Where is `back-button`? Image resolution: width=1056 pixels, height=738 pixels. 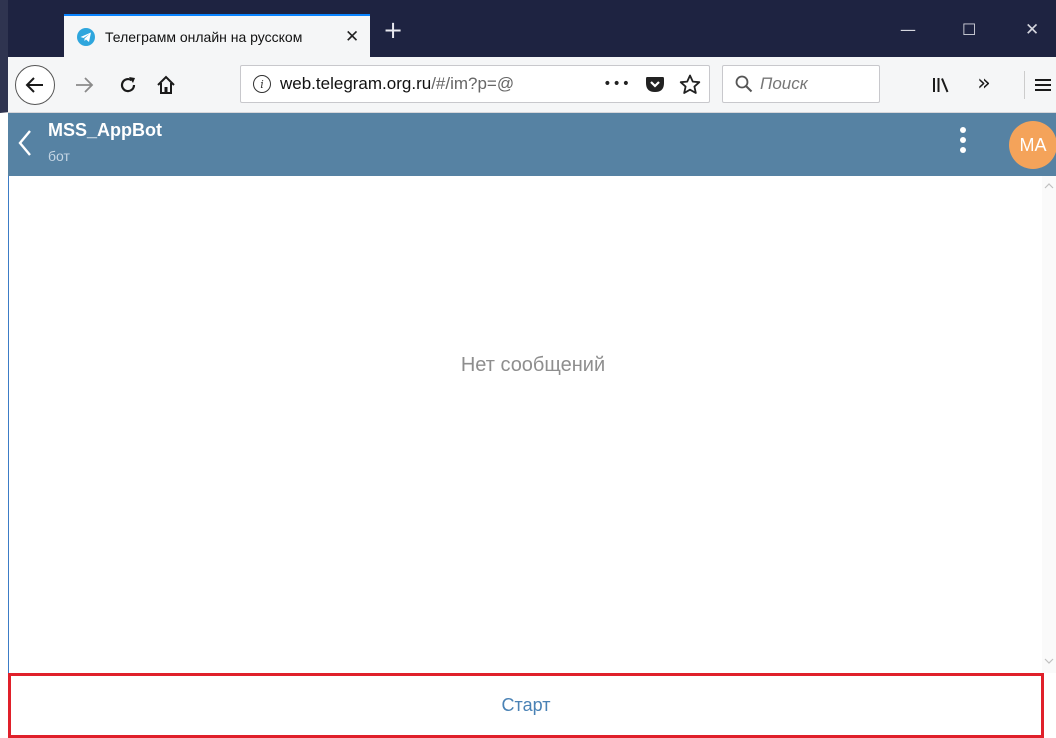 back-button is located at coordinates (35, 85).